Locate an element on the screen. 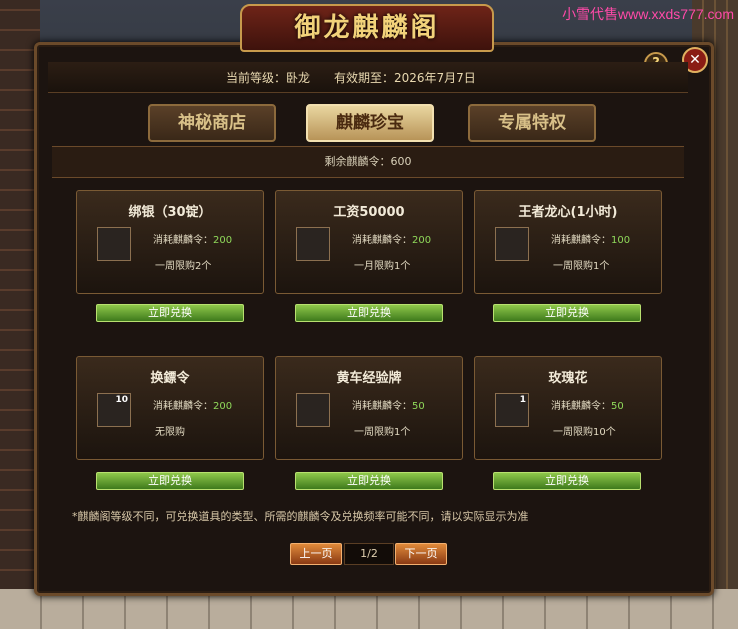 This screenshot has height=629, width=738. expire-date: 有效期至：2026年7月7日 is located at coordinates (405, 78).